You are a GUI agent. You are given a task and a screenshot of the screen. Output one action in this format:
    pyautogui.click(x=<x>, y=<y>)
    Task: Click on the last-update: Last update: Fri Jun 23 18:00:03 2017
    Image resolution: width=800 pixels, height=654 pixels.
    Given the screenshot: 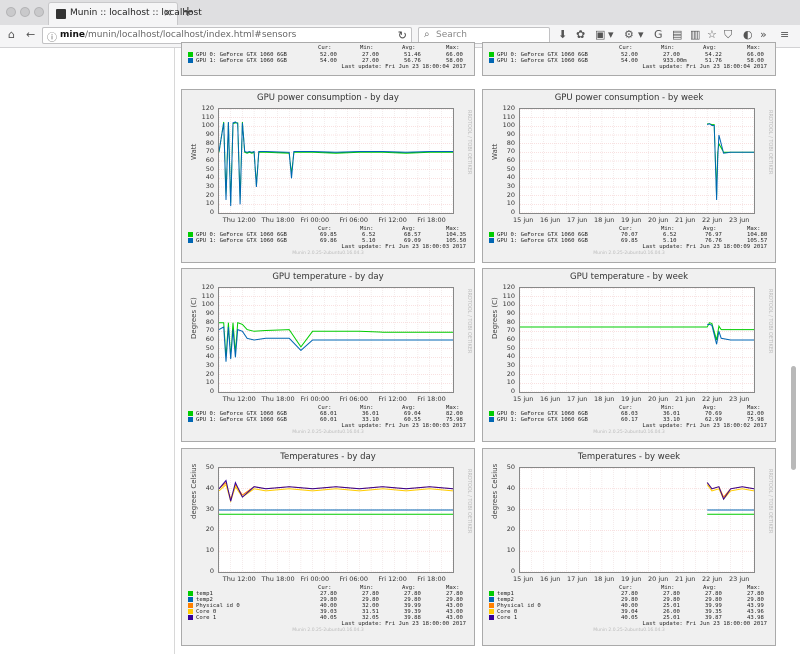 What is the action you would take?
    pyautogui.click(x=403, y=247)
    